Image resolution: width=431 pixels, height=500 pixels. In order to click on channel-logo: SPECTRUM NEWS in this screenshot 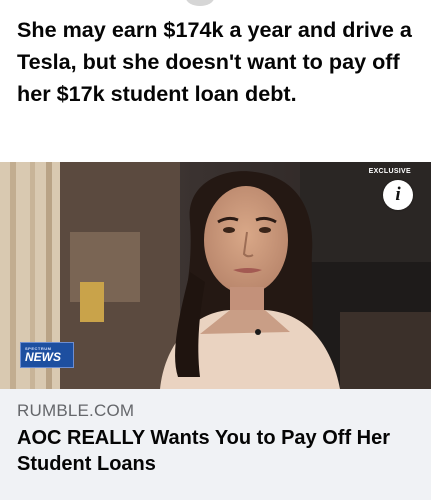, I will do `click(47, 355)`.